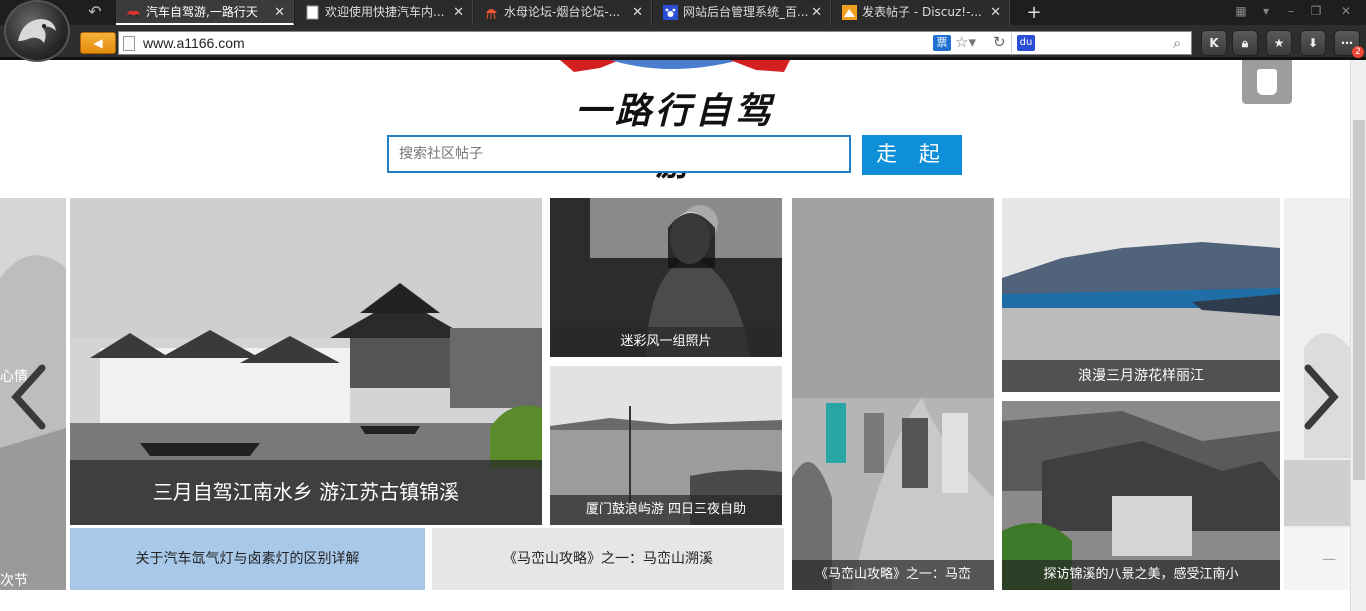  What do you see at coordinates (129, 43) in the screenshot?
I see `page-icon` at bounding box center [129, 43].